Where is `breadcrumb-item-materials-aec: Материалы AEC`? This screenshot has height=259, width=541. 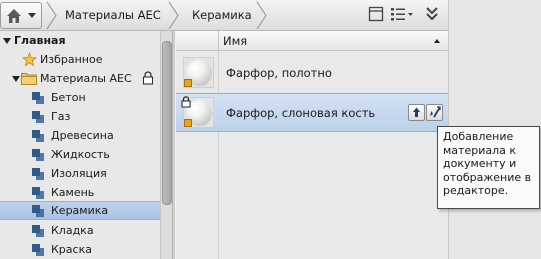 breadcrumb-item-materials-aec: Материалы AEC is located at coordinates (110, 15).